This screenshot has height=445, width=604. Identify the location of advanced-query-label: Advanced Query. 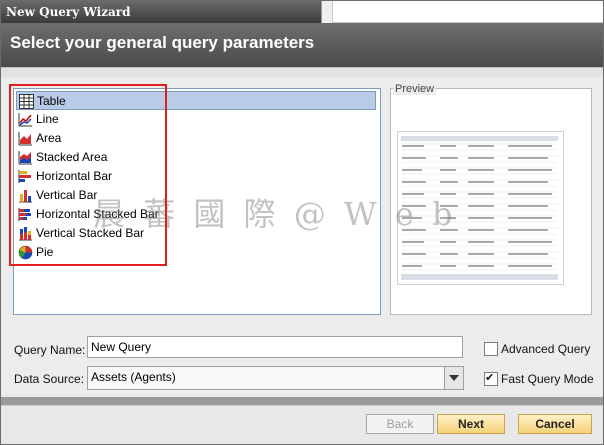
(546, 349).